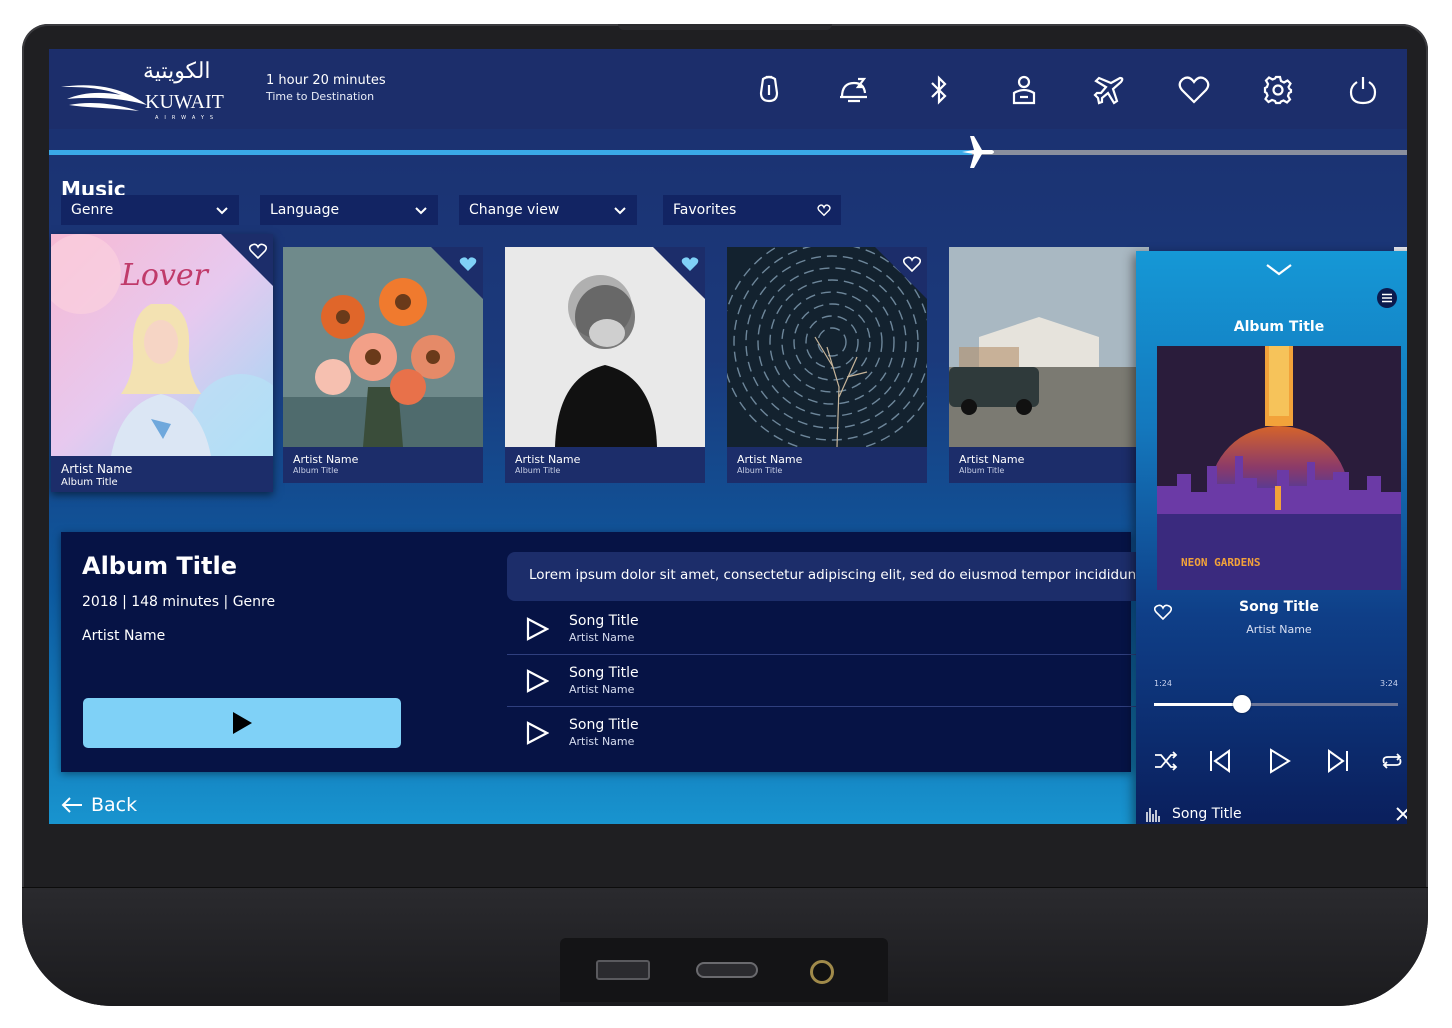 The image size is (1452, 1028). What do you see at coordinates (822, 972) in the screenshot?
I see `headphone-jack` at bounding box center [822, 972].